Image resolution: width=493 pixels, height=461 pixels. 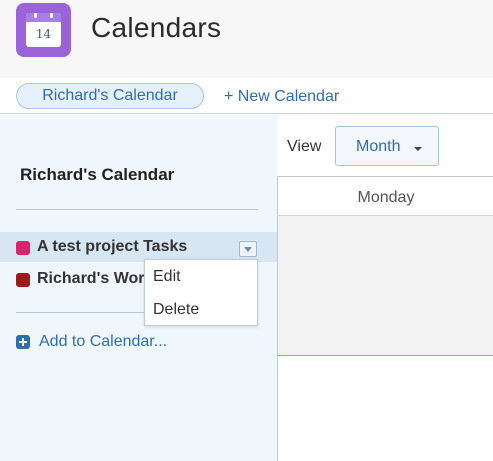 I want to click on calendar-icon: 14, so click(x=43, y=30).